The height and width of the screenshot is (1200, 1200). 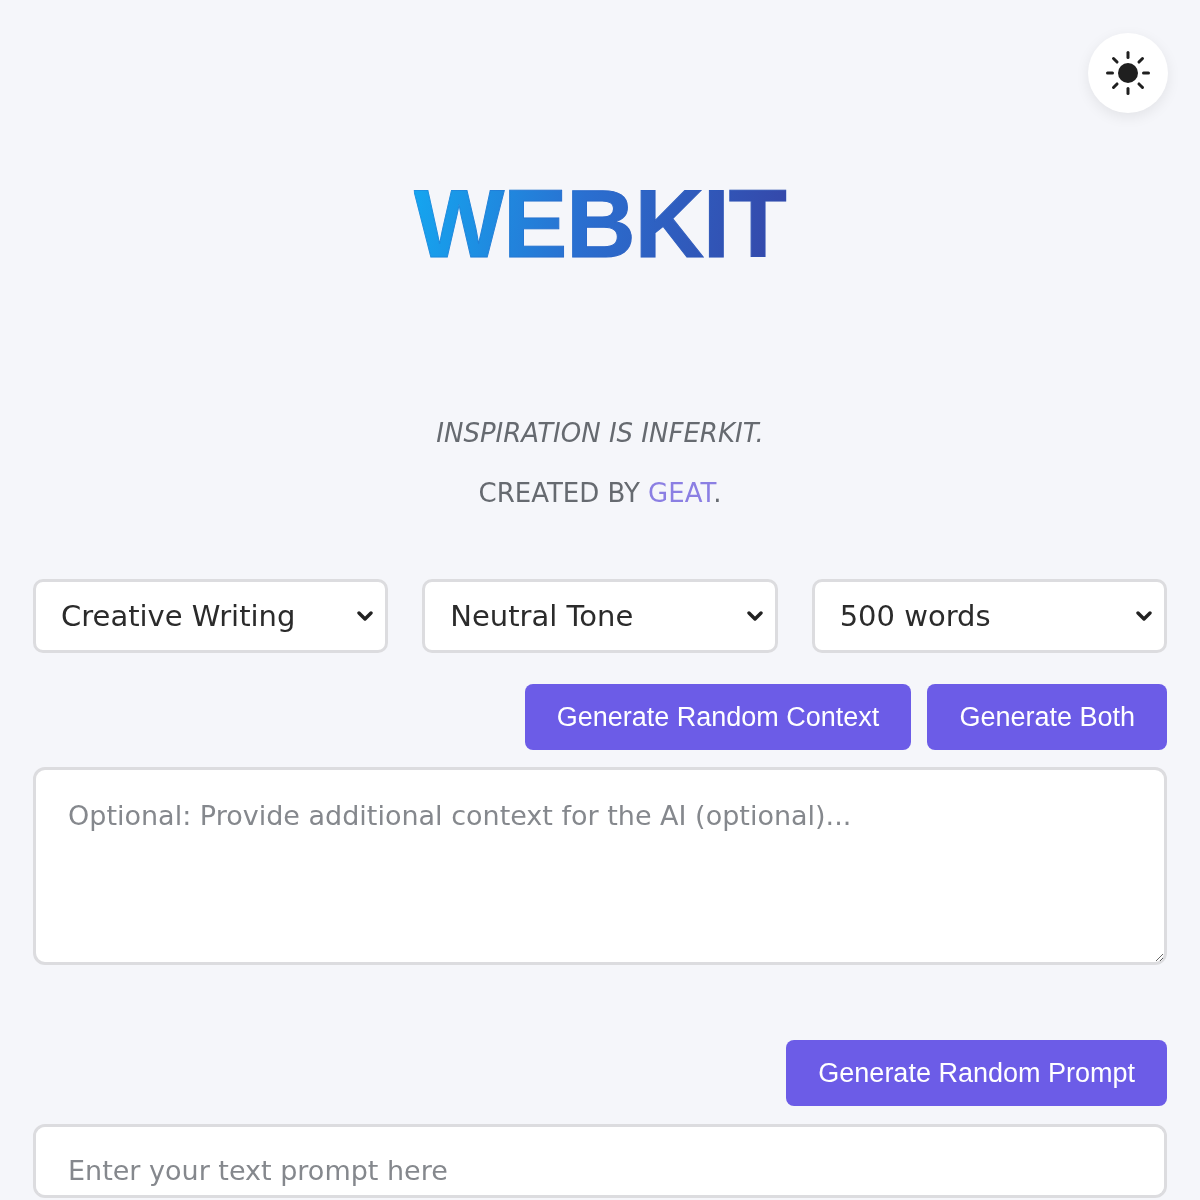 What do you see at coordinates (681, 493) in the screenshot?
I see `author-link: GEAT` at bounding box center [681, 493].